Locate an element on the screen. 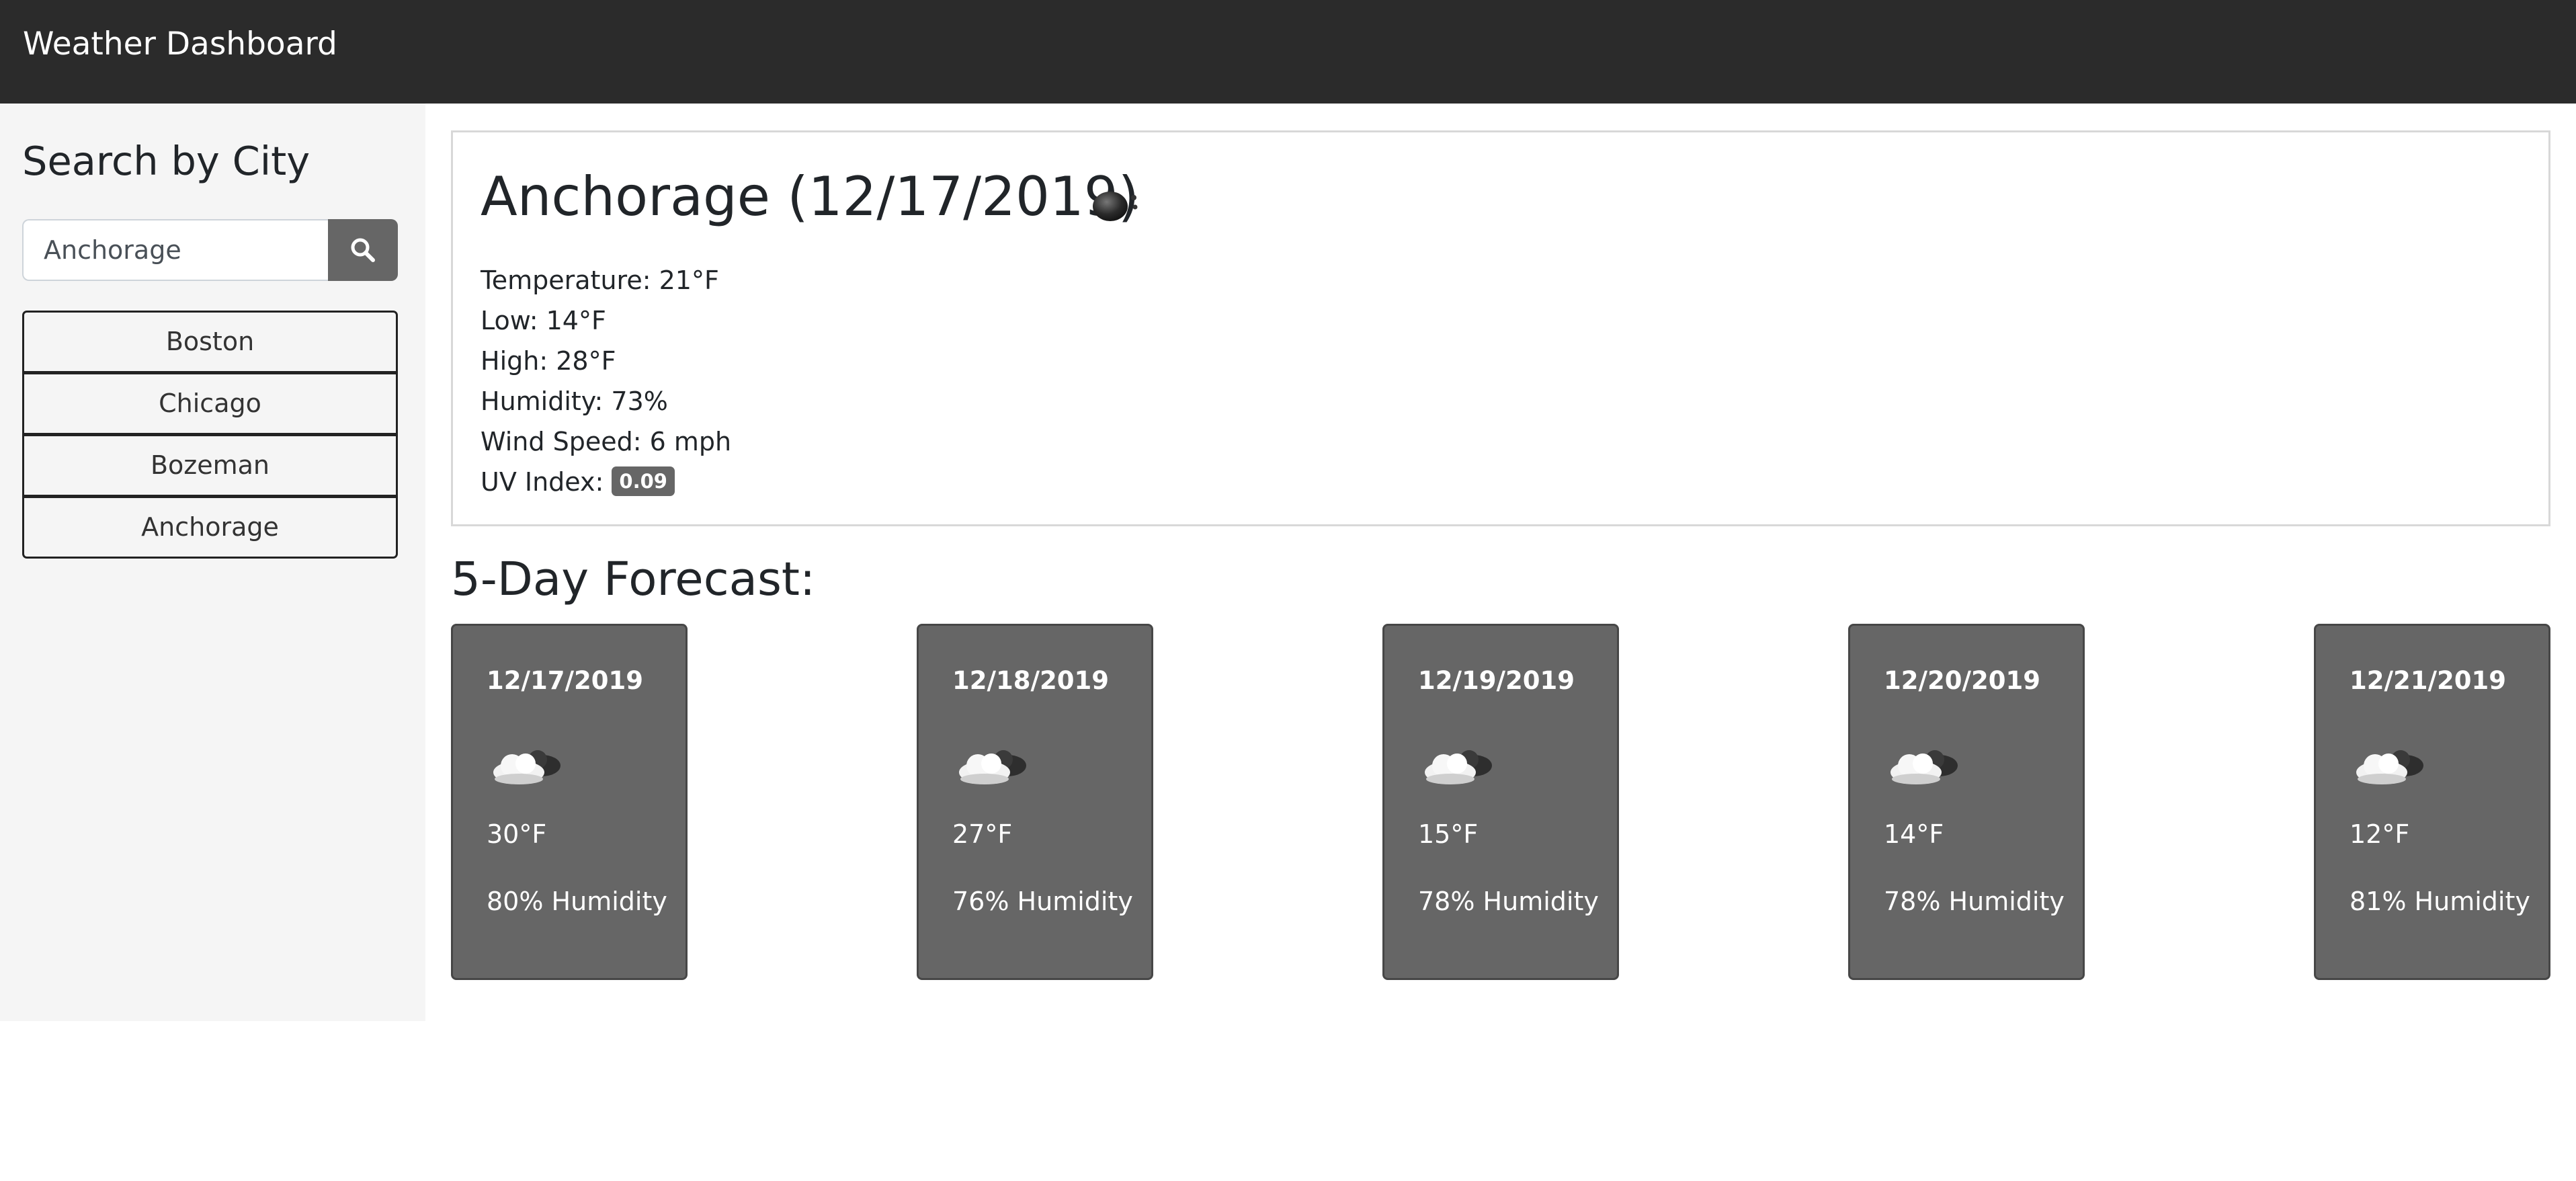 This screenshot has height=1181, width=2576. current-uv-index: UV Index: 0.09 is located at coordinates (578, 482).